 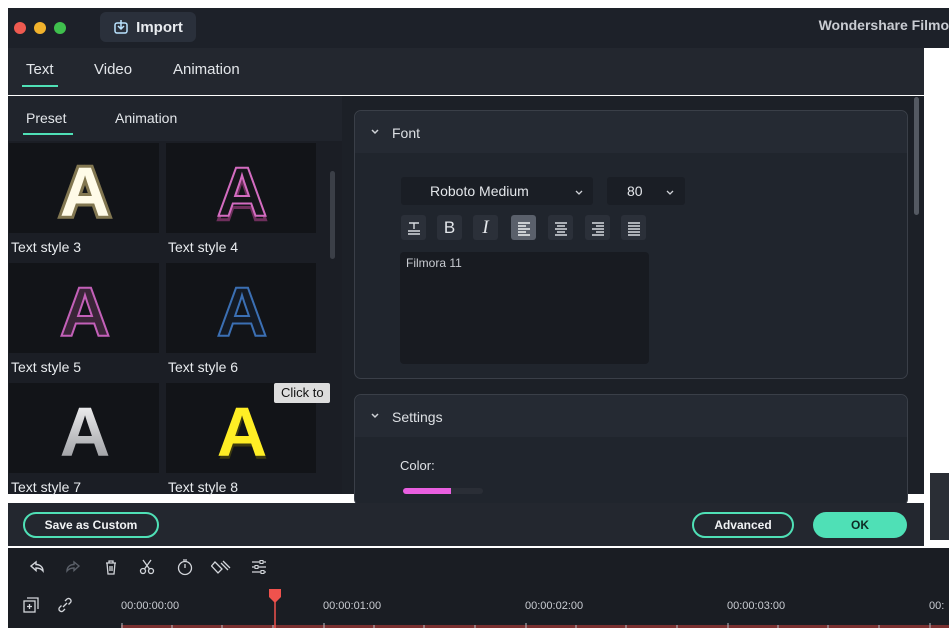 I want to click on advanced-button: Advanced, so click(x=743, y=525).